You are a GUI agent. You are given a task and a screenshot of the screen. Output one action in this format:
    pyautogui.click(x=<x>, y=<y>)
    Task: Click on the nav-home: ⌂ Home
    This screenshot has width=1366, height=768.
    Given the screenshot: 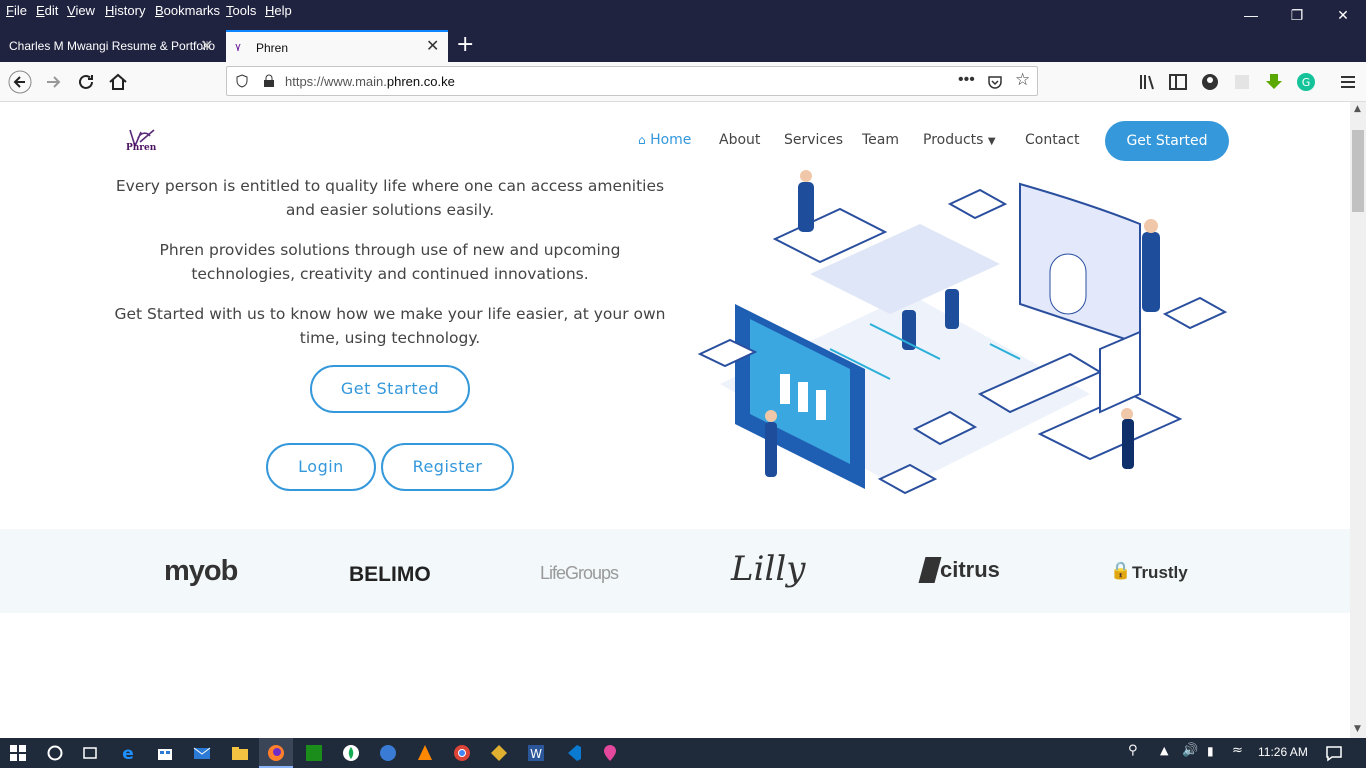 What is the action you would take?
    pyautogui.click(x=664, y=140)
    